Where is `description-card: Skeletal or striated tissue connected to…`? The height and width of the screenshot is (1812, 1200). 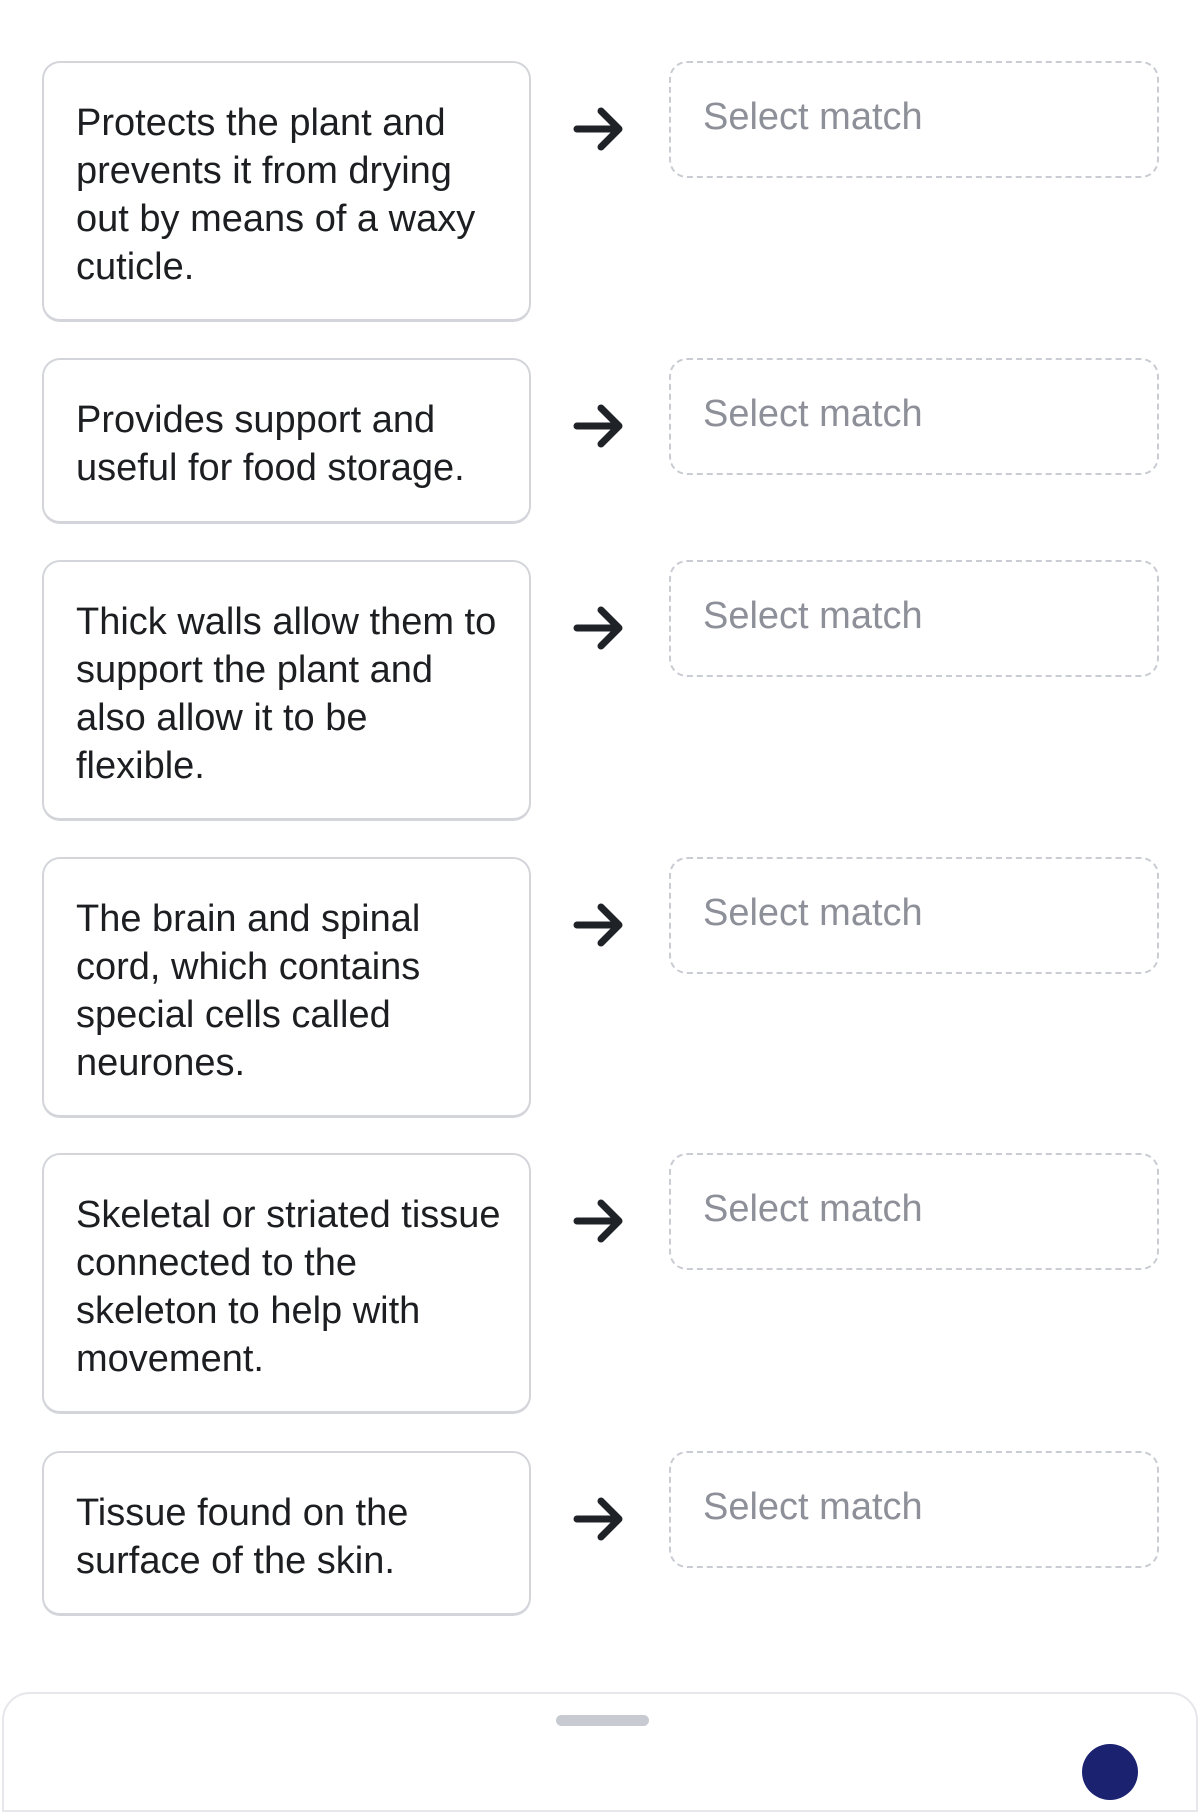 description-card: Skeletal or striated tissue connected to… is located at coordinates (286, 1283).